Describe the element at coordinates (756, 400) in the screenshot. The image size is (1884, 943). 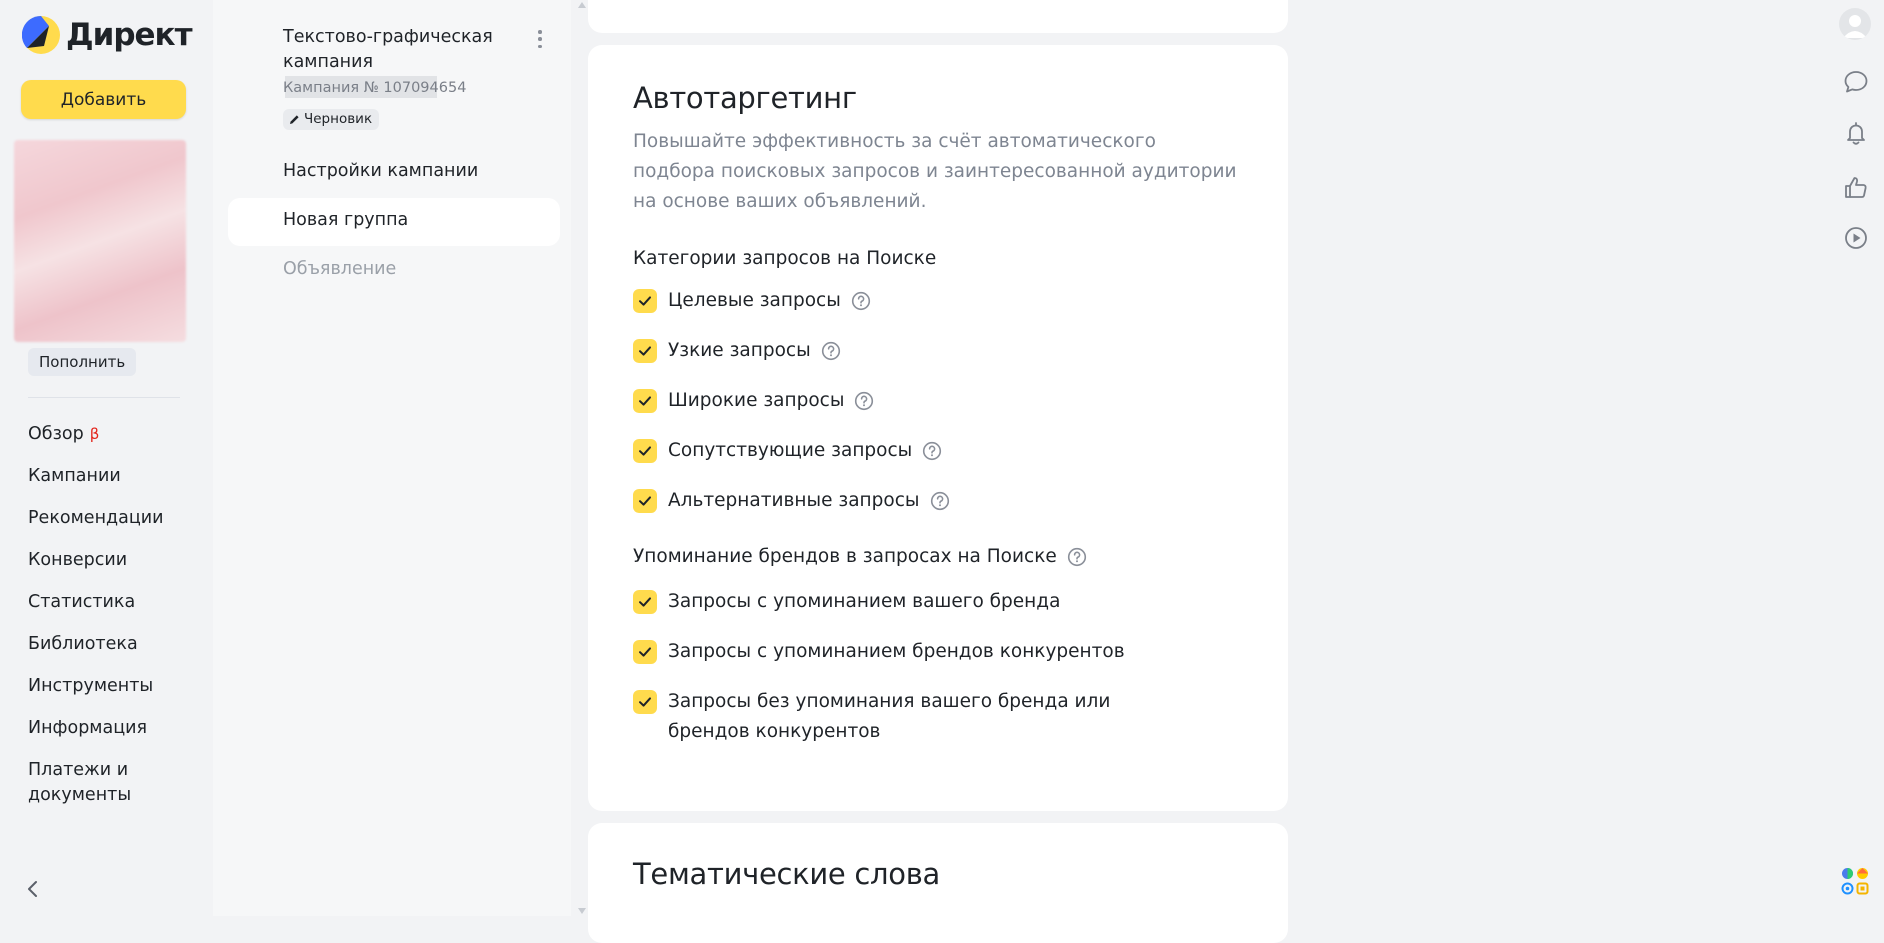
I see `checkbox-label: Широкие запросы` at that location.